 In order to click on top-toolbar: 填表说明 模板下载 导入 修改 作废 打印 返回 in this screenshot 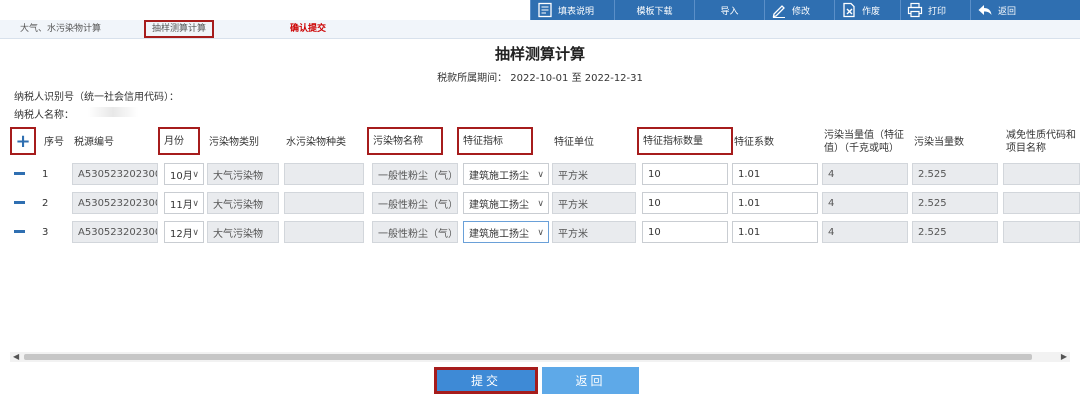, I will do `click(540, 10)`.